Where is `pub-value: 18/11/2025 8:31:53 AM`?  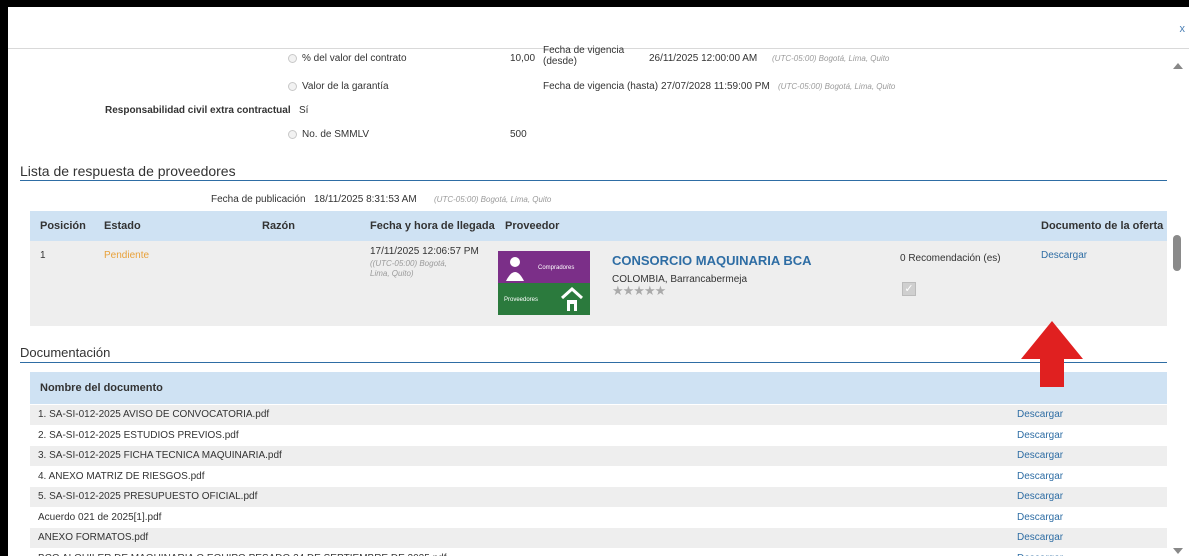
pub-value: 18/11/2025 8:31:53 AM is located at coordinates (365, 199).